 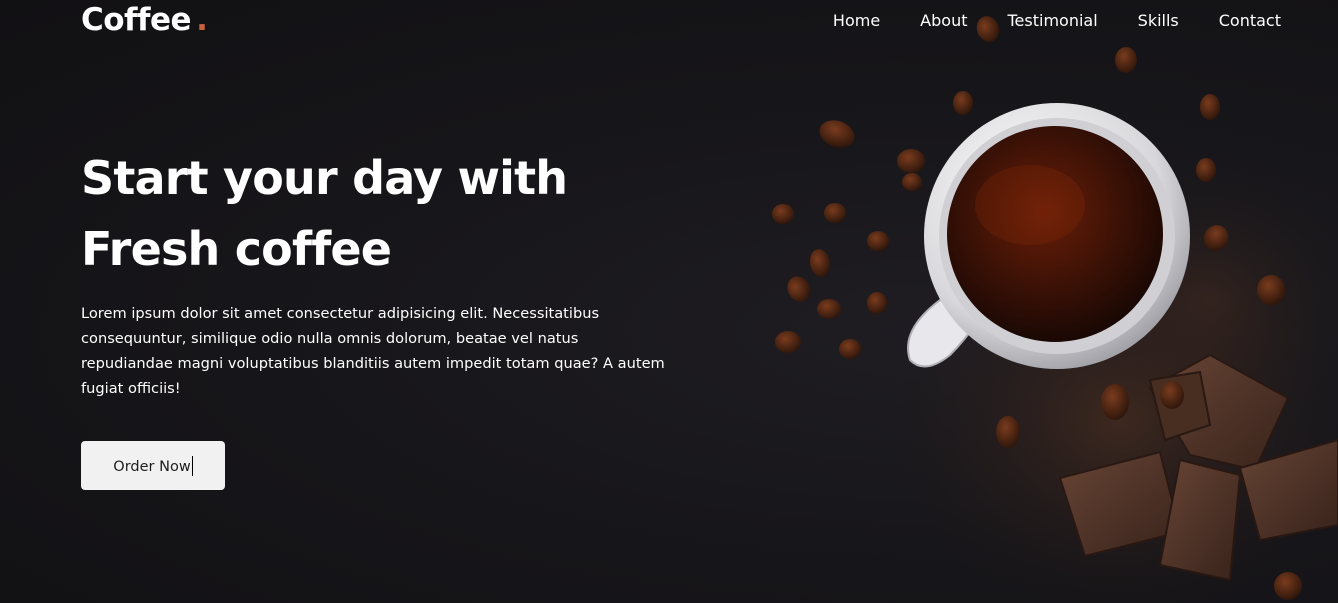 I want to click on nav-link-home: Home, so click(x=856, y=20).